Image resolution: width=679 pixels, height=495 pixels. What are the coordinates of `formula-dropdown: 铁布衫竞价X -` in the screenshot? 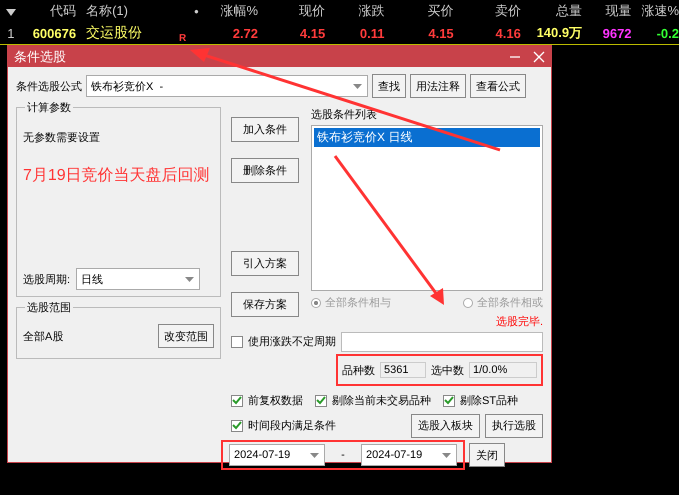 It's located at (227, 86).